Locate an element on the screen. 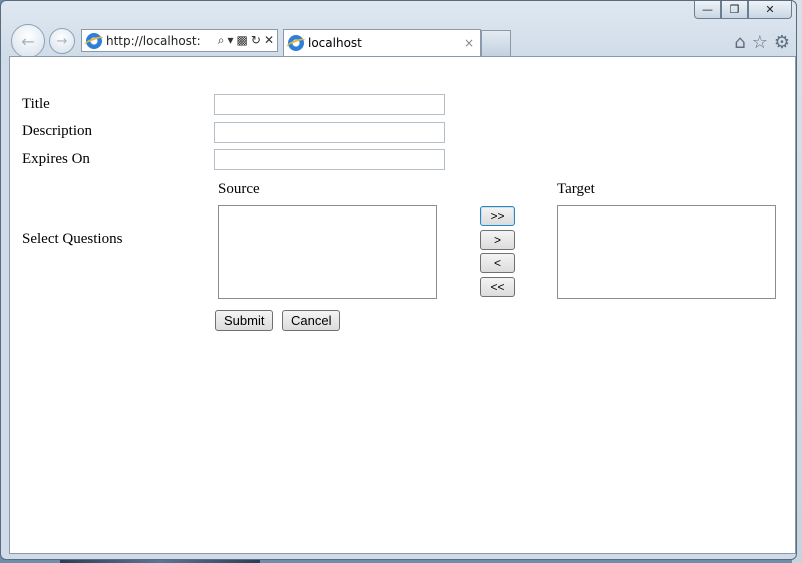 The image size is (802, 563). select-questions-label: Select Questions is located at coordinates (72, 239).